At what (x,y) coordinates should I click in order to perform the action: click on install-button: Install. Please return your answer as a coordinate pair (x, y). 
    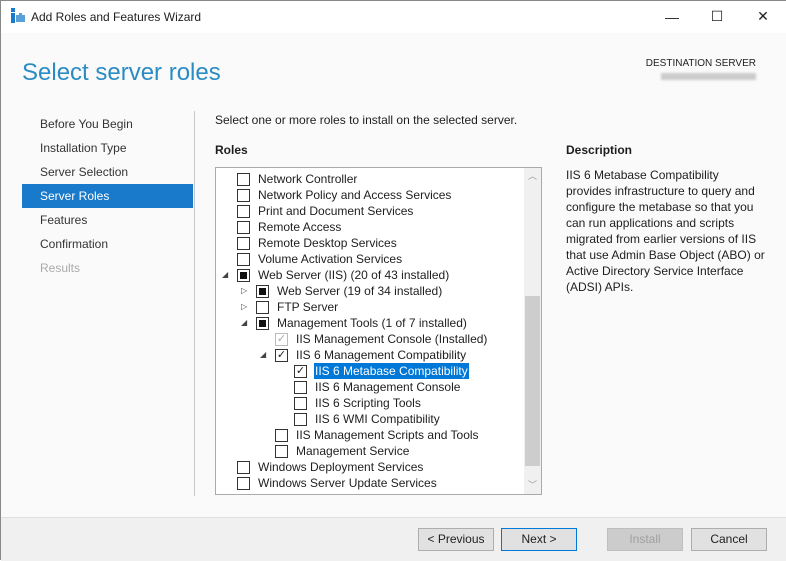
    Looking at the image, I should click on (645, 539).